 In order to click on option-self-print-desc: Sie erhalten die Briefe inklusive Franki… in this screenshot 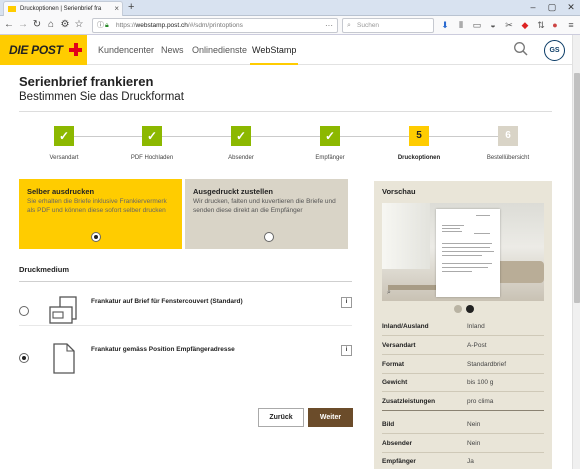, I will do `click(97, 206)`.